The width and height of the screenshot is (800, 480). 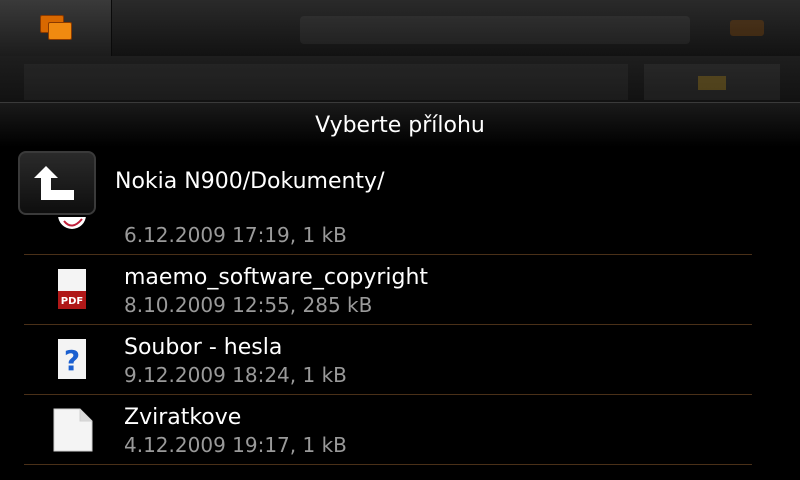 What do you see at coordinates (388, 430) in the screenshot?
I see `file-list-item: Zviratkove 4.12.2009 19:17, 1 kB` at bounding box center [388, 430].